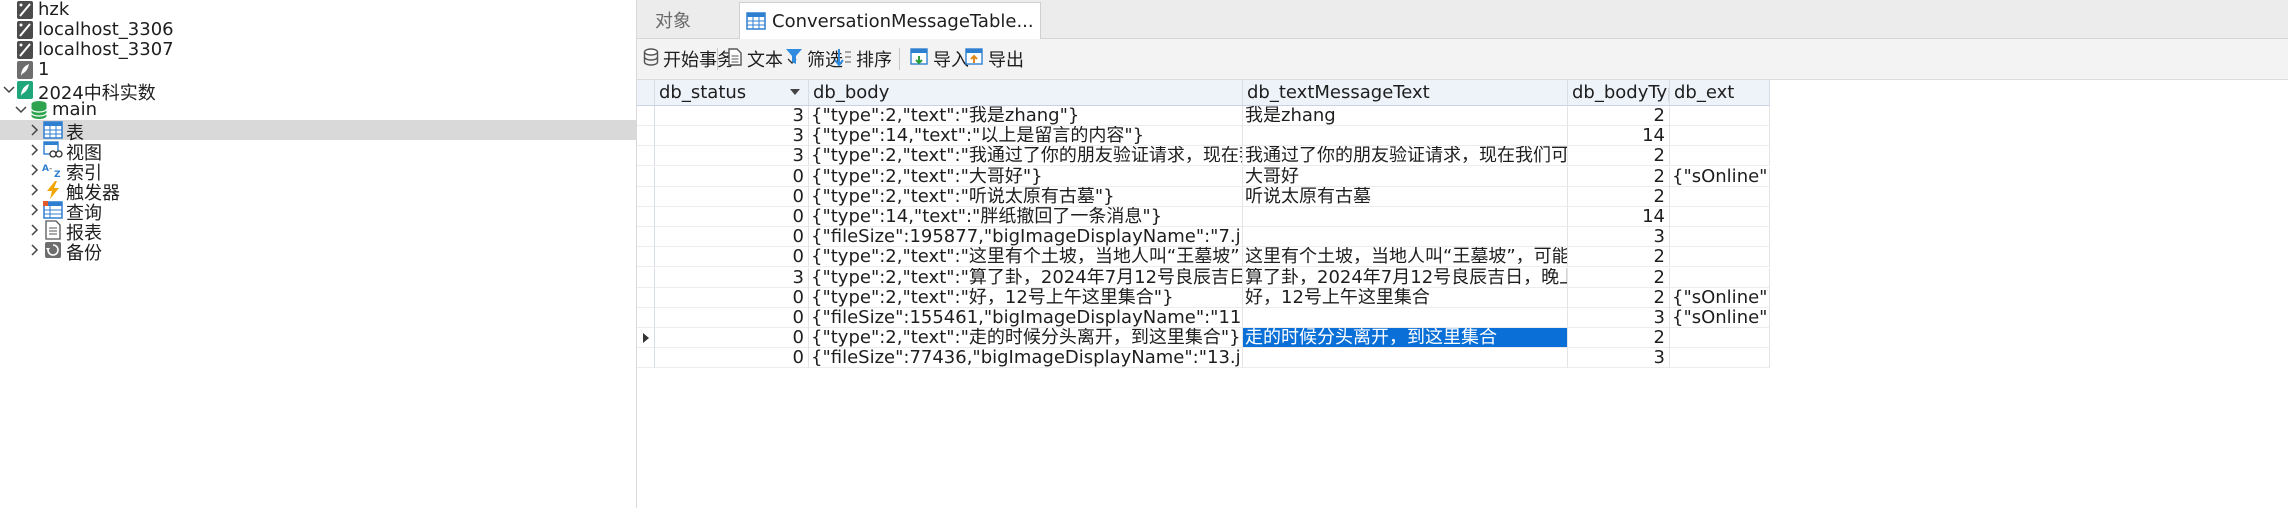 The width and height of the screenshot is (2288, 508). Describe the element at coordinates (1405, 196) in the screenshot. I see `cell-db-text-message-text: 听说太原有古墓` at that location.